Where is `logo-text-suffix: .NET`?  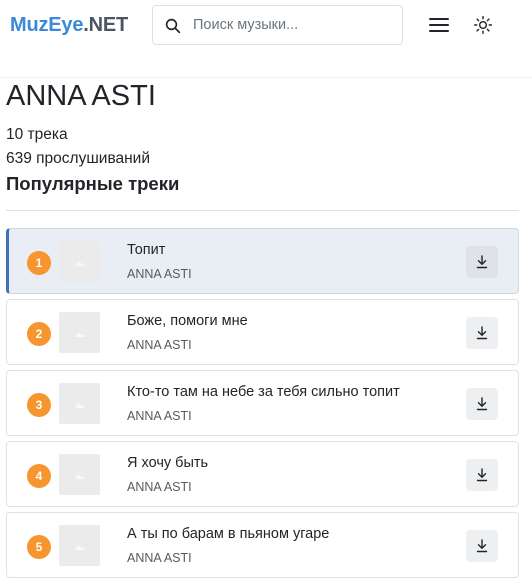
logo-text-suffix: .NET is located at coordinates (106, 25).